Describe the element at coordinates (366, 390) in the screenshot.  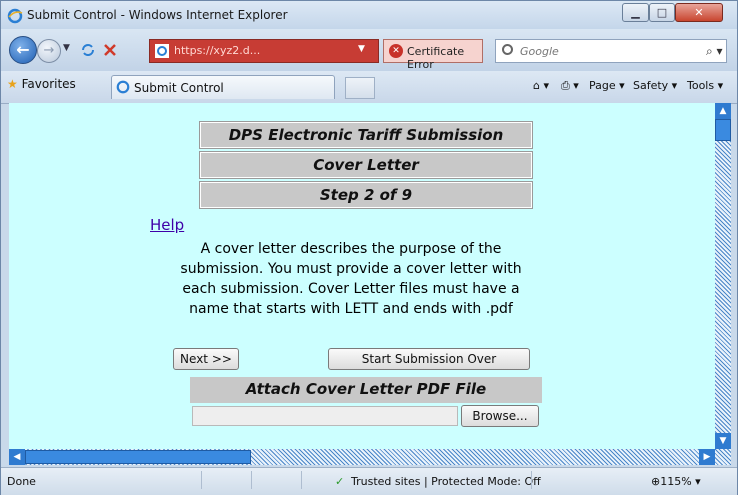
I see `attach-header: Attach Cover Letter PDF File` at that location.